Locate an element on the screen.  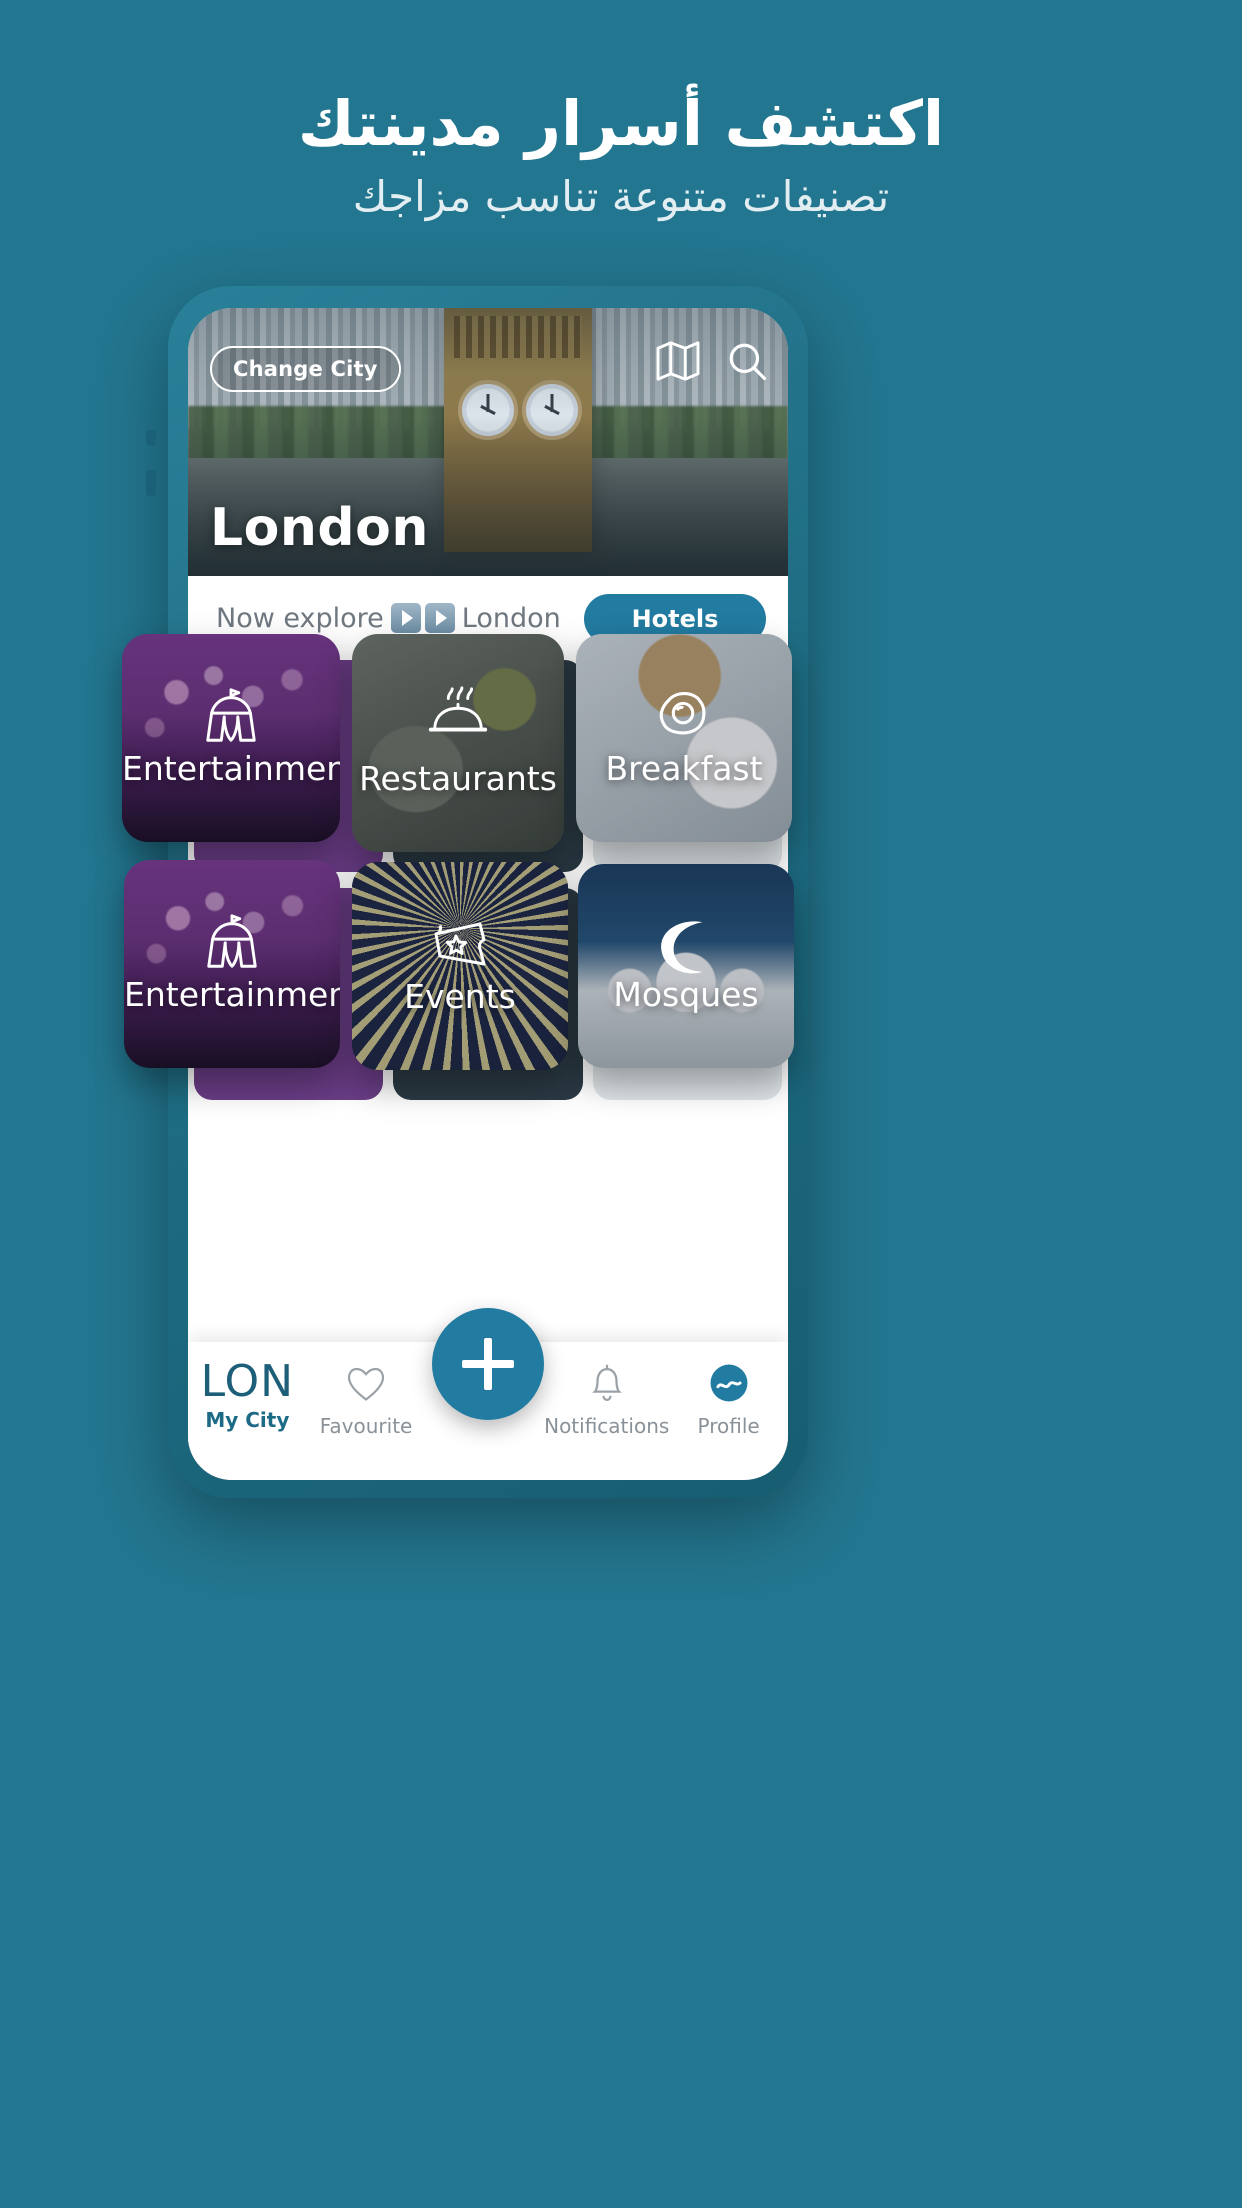
change-city-button: Change City is located at coordinates (305, 369).